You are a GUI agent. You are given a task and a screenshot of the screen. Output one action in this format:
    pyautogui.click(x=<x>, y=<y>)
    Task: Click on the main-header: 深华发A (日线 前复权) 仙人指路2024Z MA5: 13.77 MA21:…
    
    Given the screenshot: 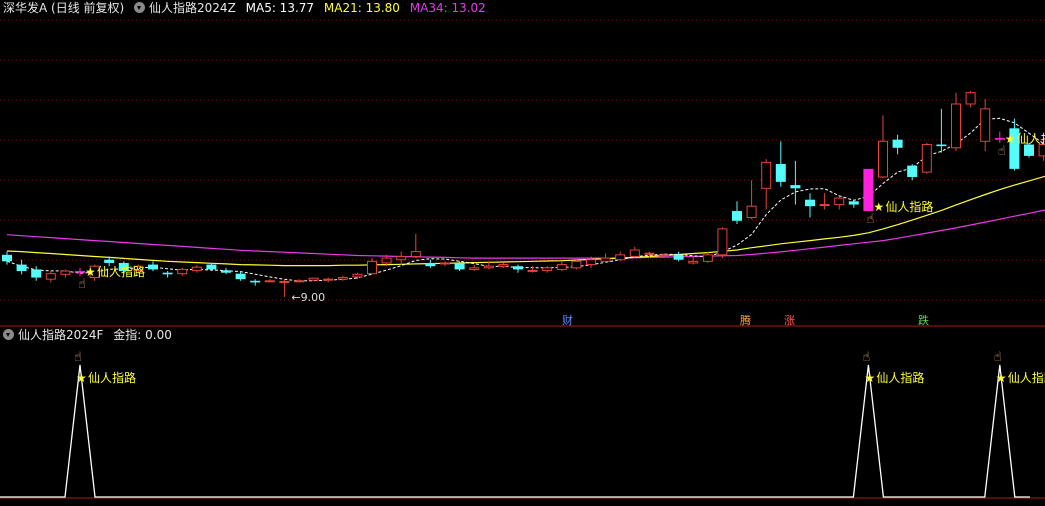 What is the action you would take?
    pyautogui.click(x=246, y=8)
    